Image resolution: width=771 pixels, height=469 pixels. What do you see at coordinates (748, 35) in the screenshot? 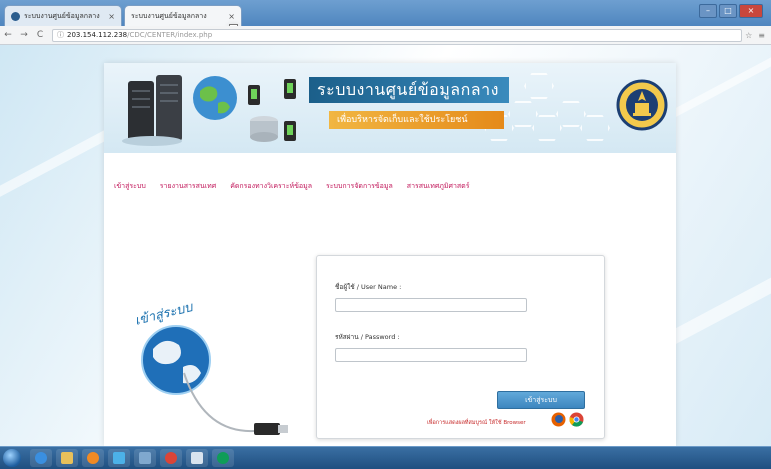
I see `bookmark-star-icon: ☆` at bounding box center [748, 35].